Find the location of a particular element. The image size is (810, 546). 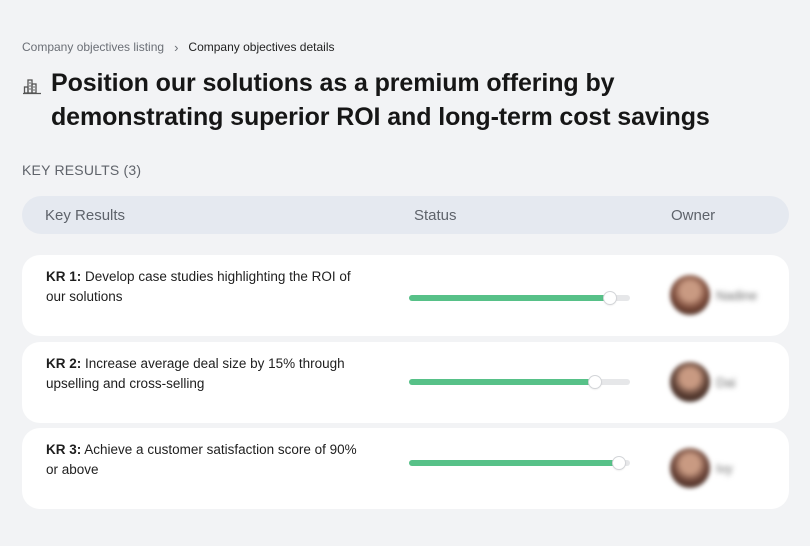

table-header: Key Results Status Owner is located at coordinates (405, 215).